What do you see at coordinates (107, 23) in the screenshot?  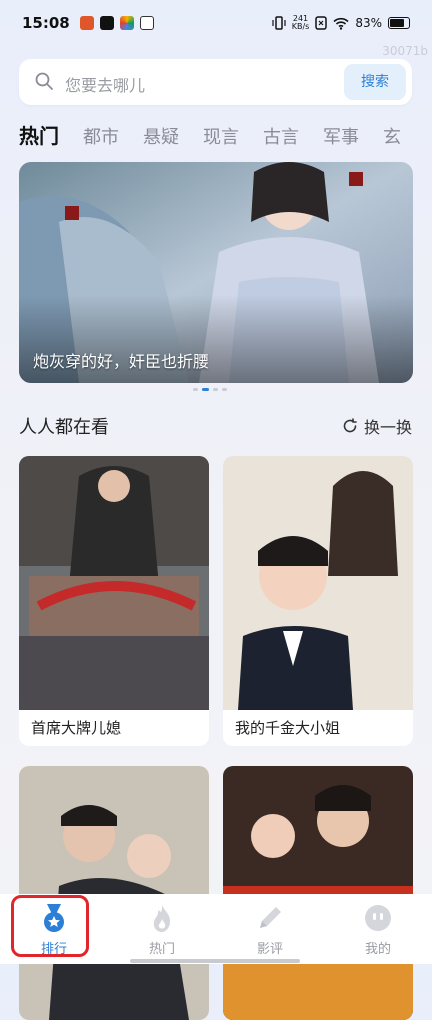 I see `tiktok-icon` at bounding box center [107, 23].